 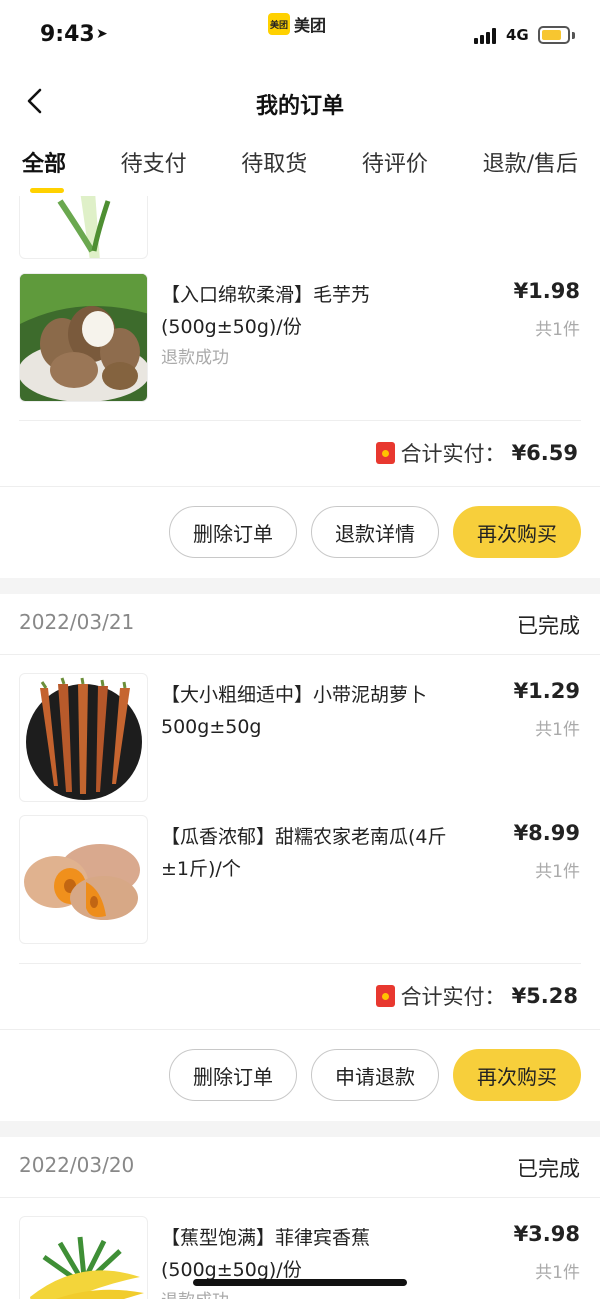 I want to click on product-name: 【瓜香浓郁】甜糯农家老南瓜(4斤±1斤)/个, so click(x=304, y=853).